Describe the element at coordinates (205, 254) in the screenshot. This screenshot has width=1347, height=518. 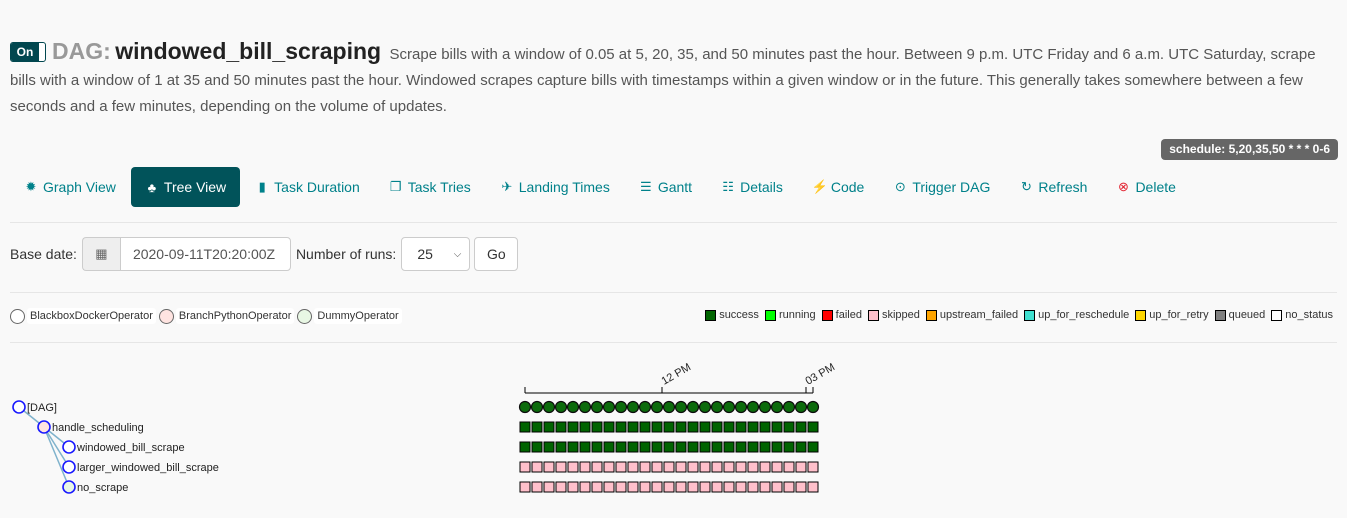
I see `base-date-input` at that location.